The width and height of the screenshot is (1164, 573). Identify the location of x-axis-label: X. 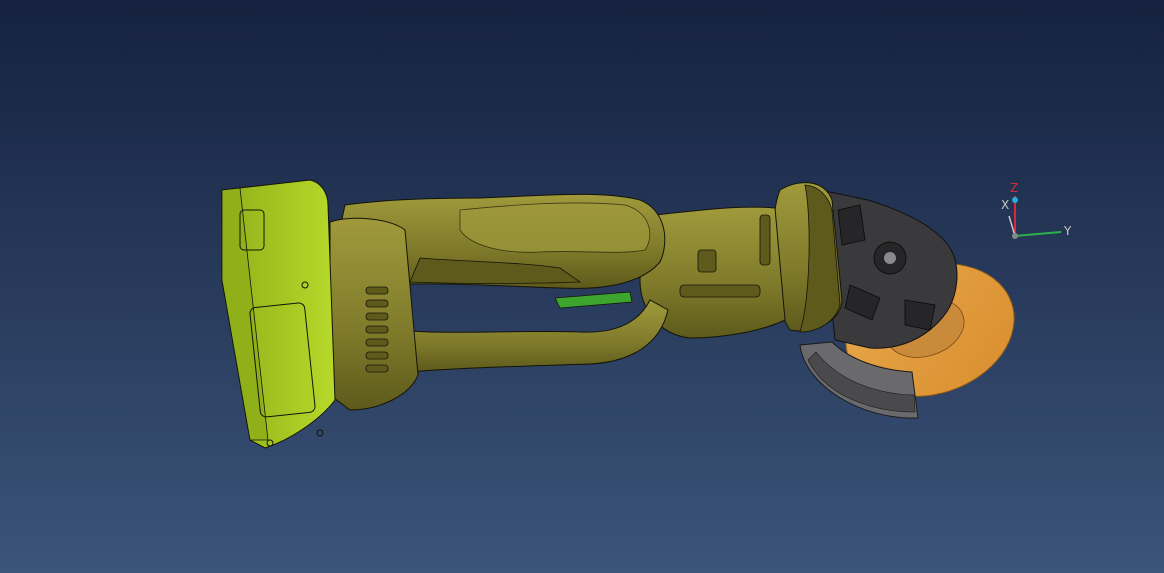
(1005, 205).